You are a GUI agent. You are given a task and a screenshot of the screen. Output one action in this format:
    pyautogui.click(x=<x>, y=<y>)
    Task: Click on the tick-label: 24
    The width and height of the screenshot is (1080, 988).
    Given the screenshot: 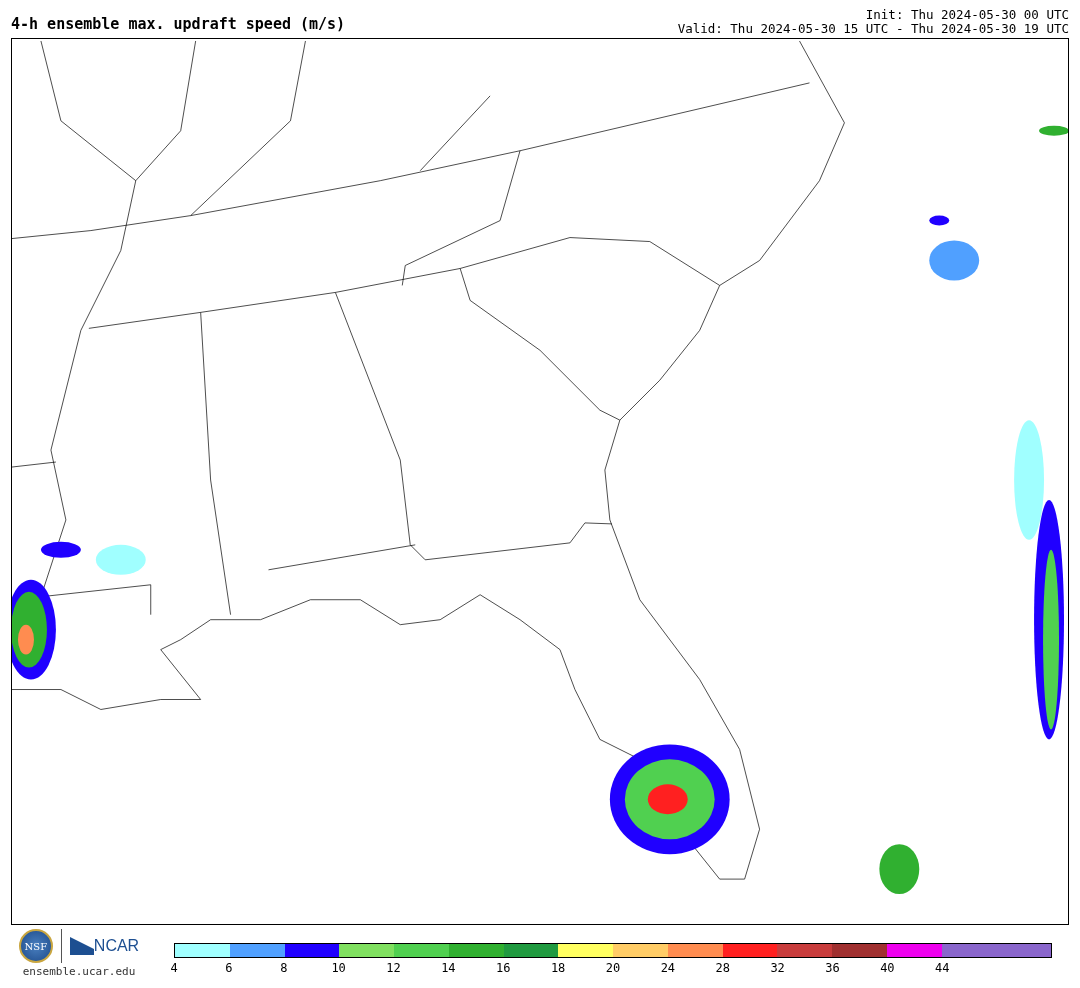 What is the action you would take?
    pyautogui.click(x=668, y=968)
    